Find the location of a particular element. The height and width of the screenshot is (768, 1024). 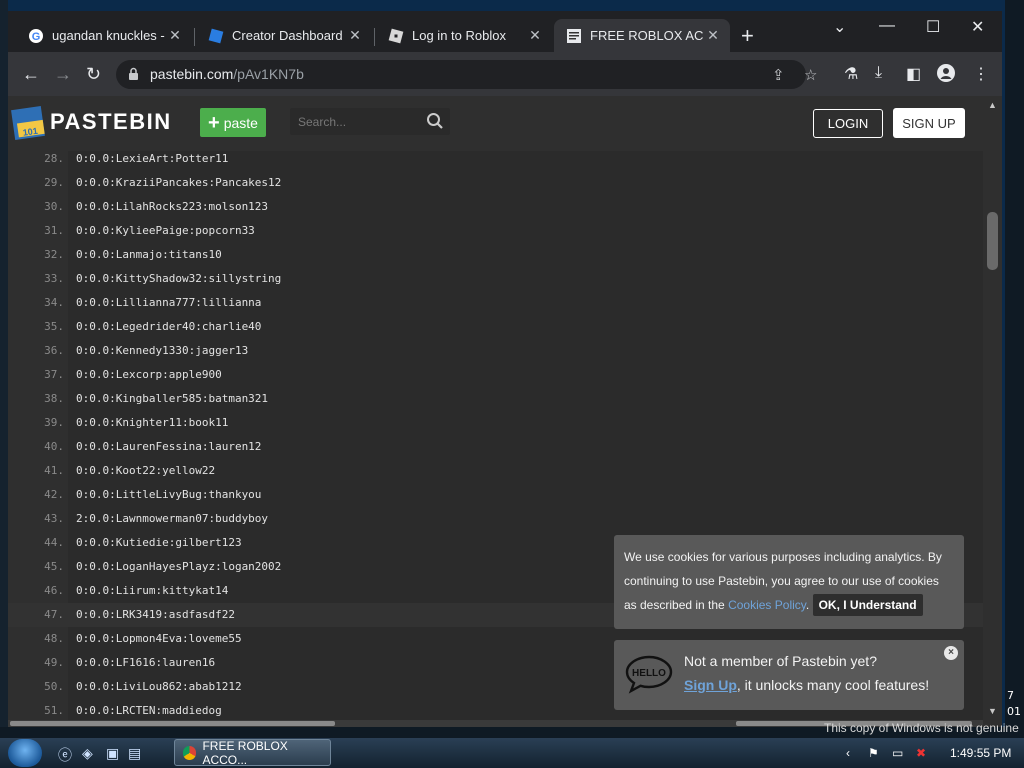

signup-button: SIGN UP is located at coordinates (929, 123).